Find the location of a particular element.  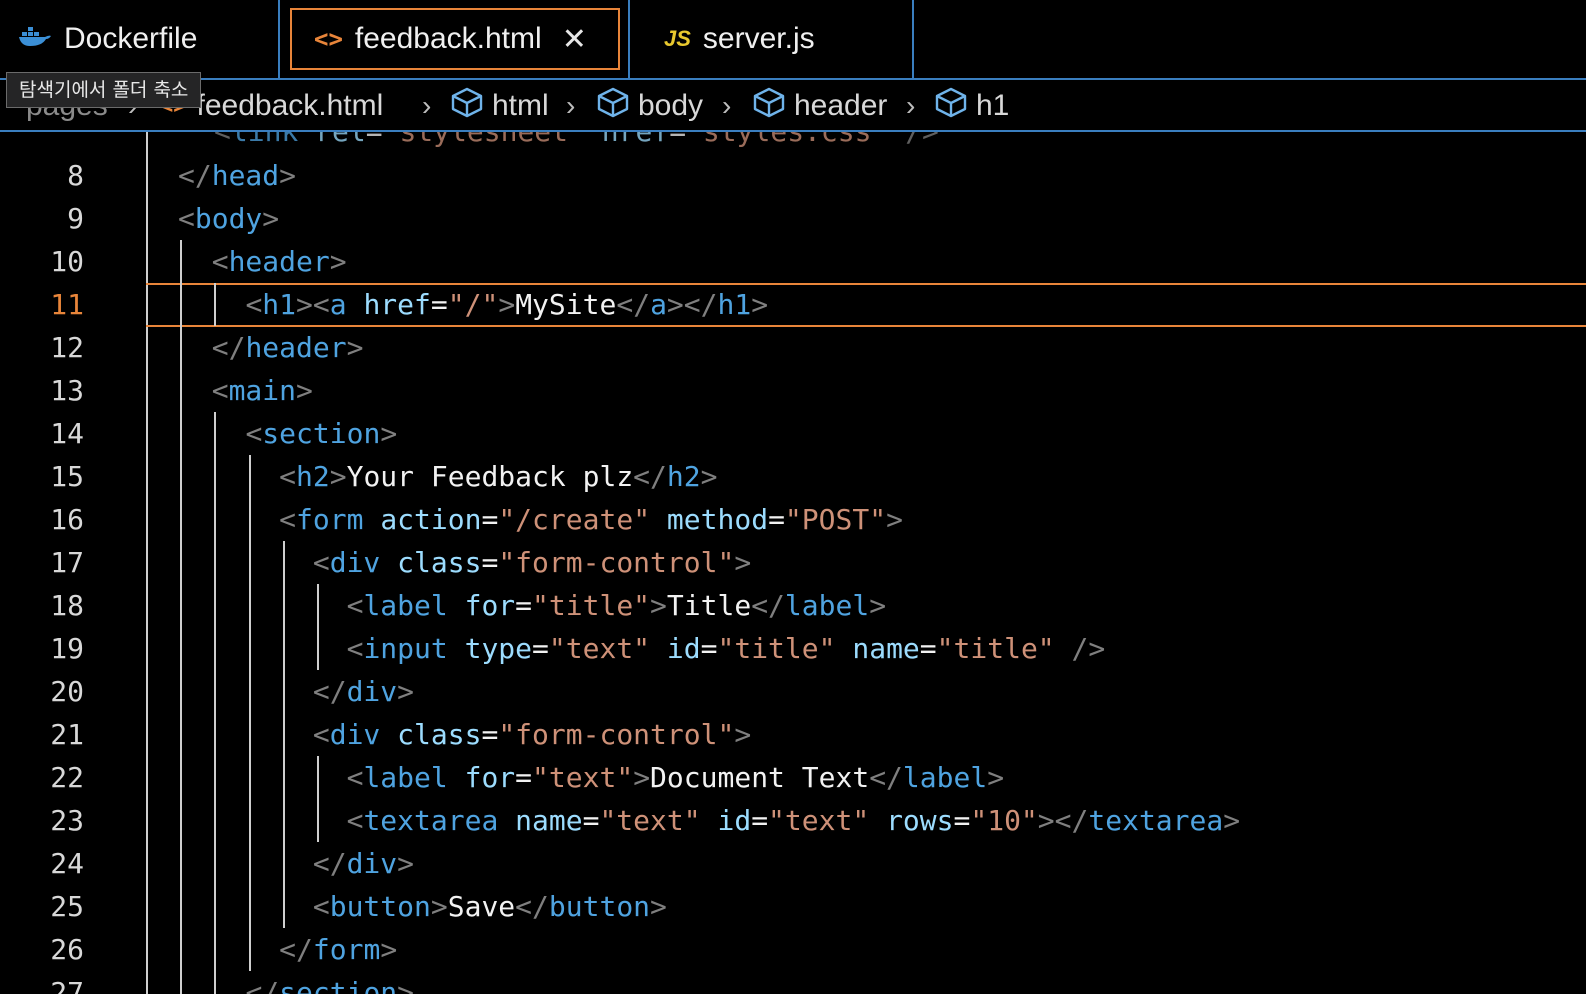

code-line: 8 </head> is located at coordinates (793, 175).